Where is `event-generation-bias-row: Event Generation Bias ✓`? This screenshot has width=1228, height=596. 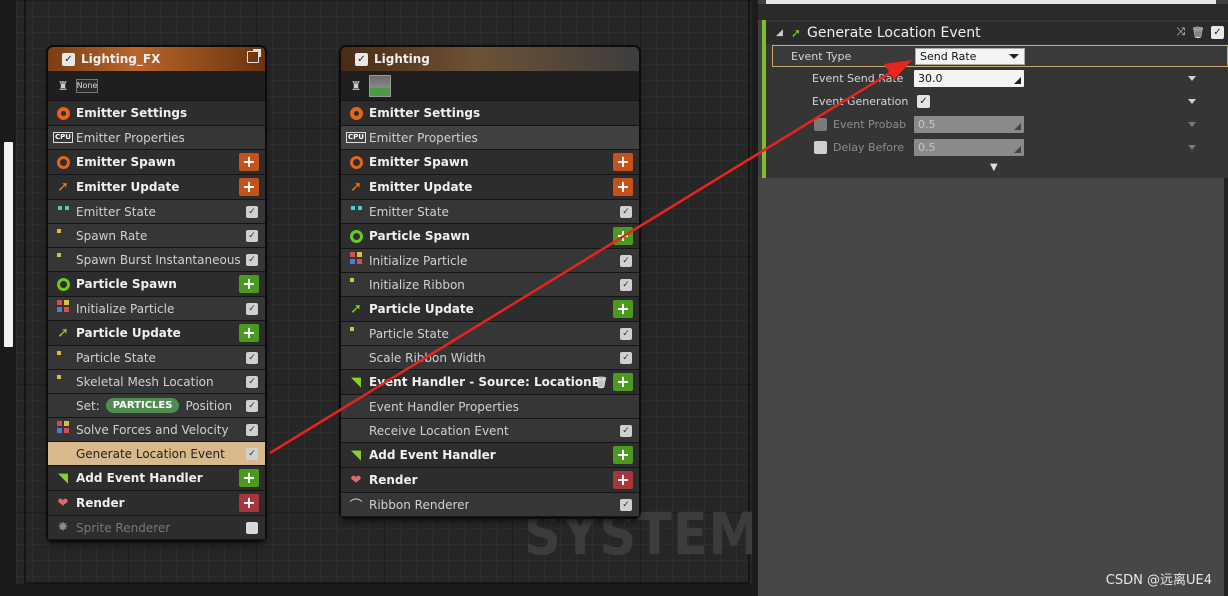 event-generation-bias-row: Event Generation Bias ✓ is located at coordinates (1000, 102).